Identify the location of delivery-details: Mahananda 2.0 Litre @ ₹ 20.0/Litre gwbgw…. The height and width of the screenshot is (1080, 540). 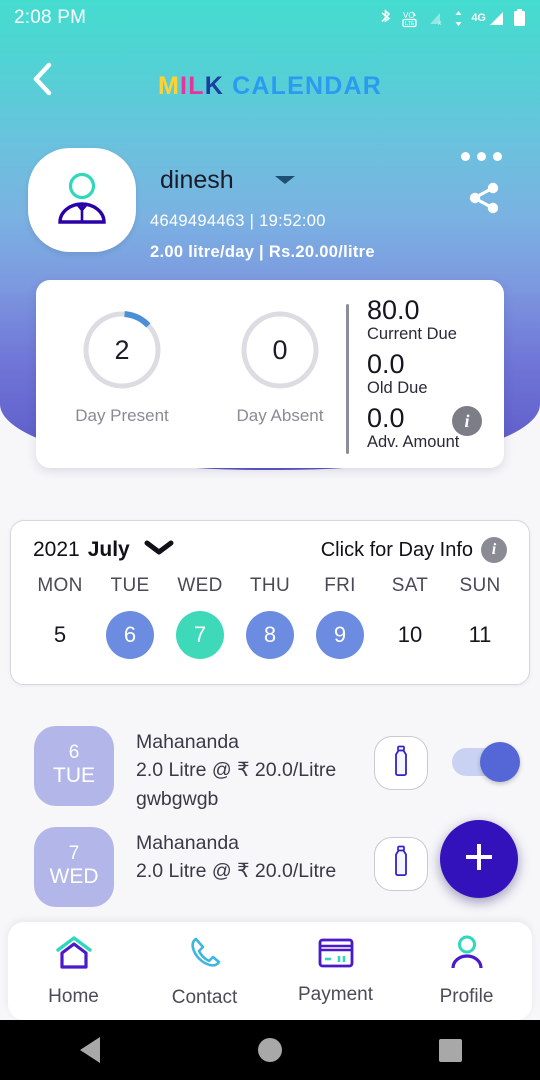
(255, 769).